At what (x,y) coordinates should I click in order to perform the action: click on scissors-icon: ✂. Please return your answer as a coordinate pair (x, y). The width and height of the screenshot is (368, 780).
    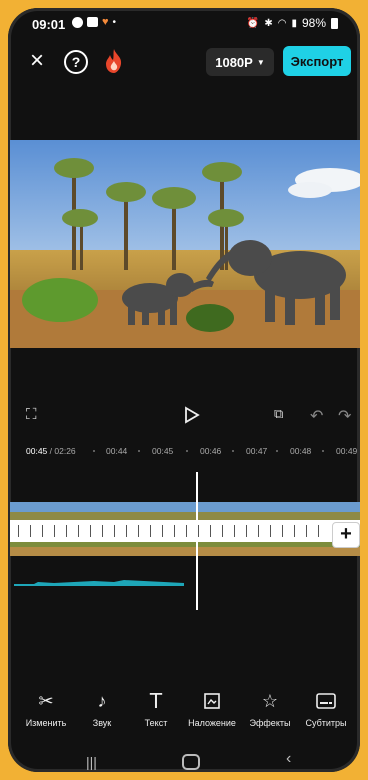
    Looking at the image, I should click on (46, 700).